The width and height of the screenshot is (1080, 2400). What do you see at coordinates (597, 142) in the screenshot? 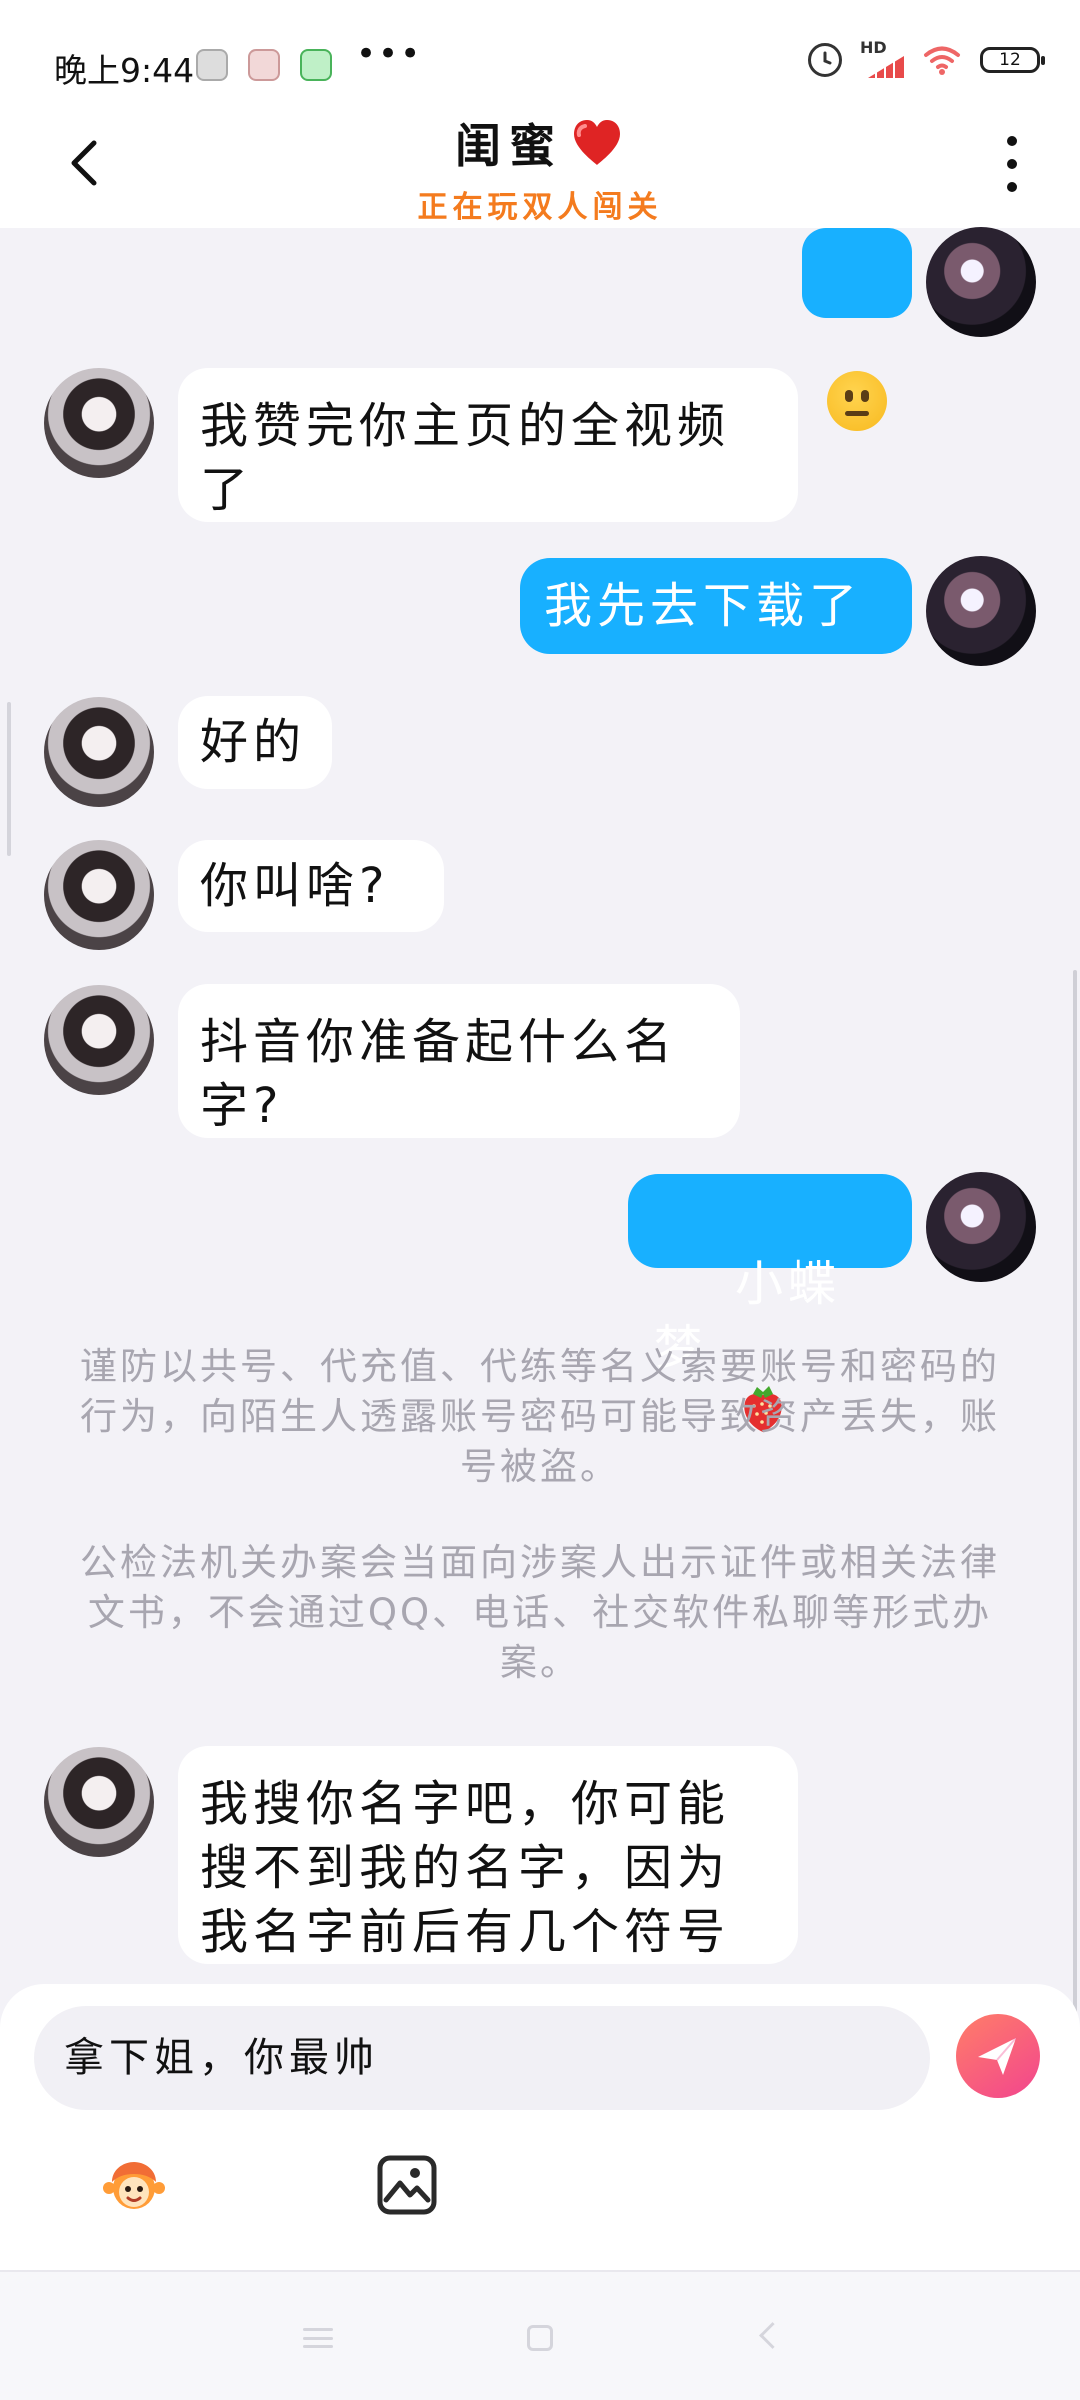
I see `heart-icon` at bounding box center [597, 142].